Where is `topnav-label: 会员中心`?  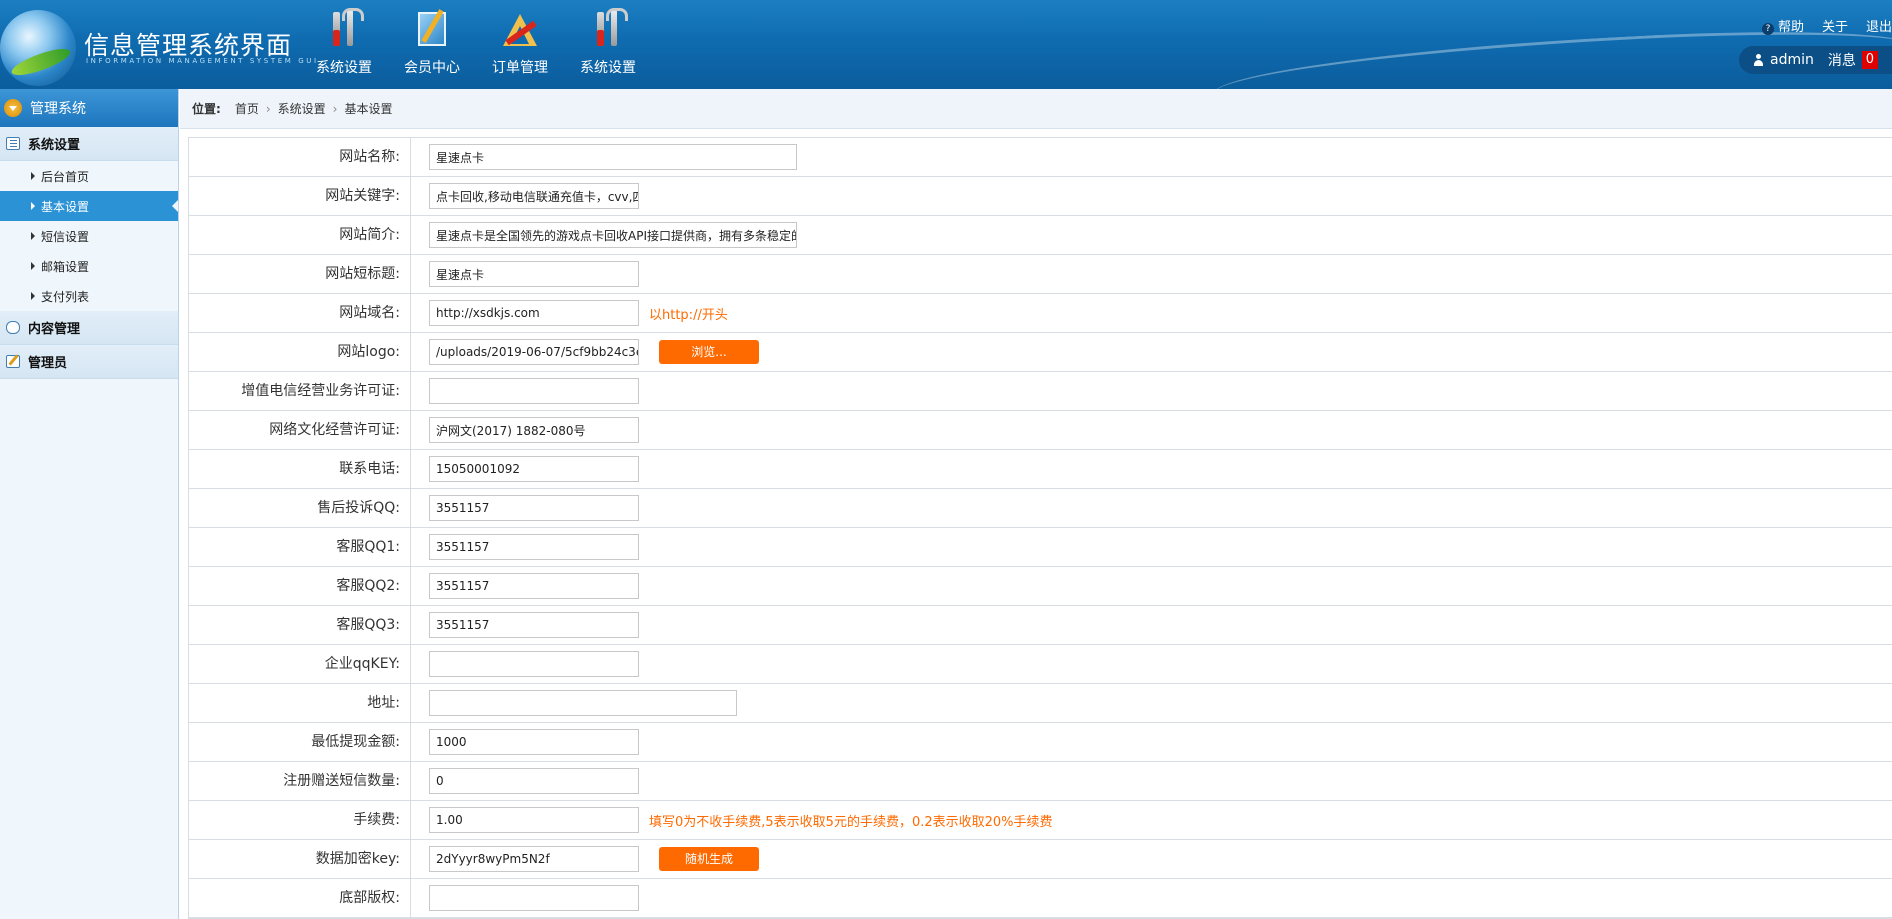 topnav-label: 会员中心 is located at coordinates (432, 68).